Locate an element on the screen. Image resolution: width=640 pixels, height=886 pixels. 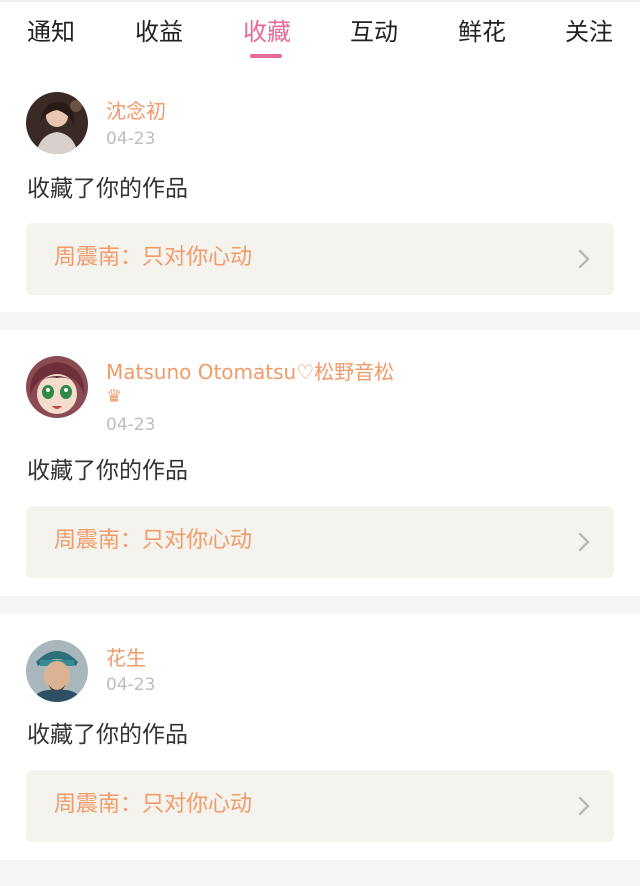
tab-earnings: 收益 is located at coordinates (159, 36).